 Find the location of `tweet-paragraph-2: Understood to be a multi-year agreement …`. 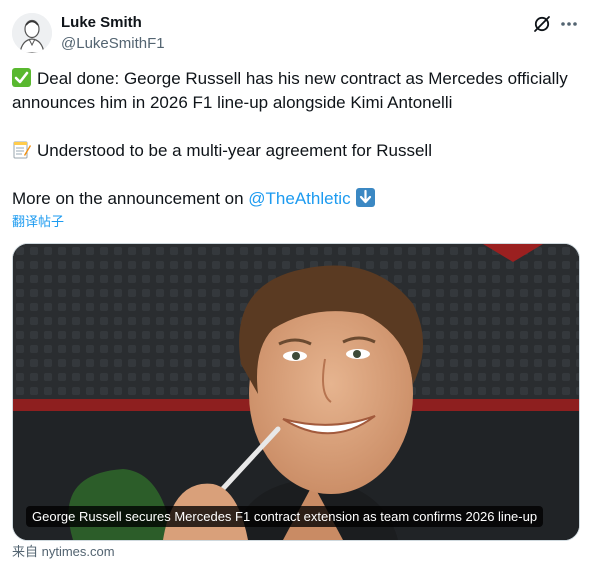

tweet-paragraph-2: Understood to be a multi-year agreement … is located at coordinates (297, 151).